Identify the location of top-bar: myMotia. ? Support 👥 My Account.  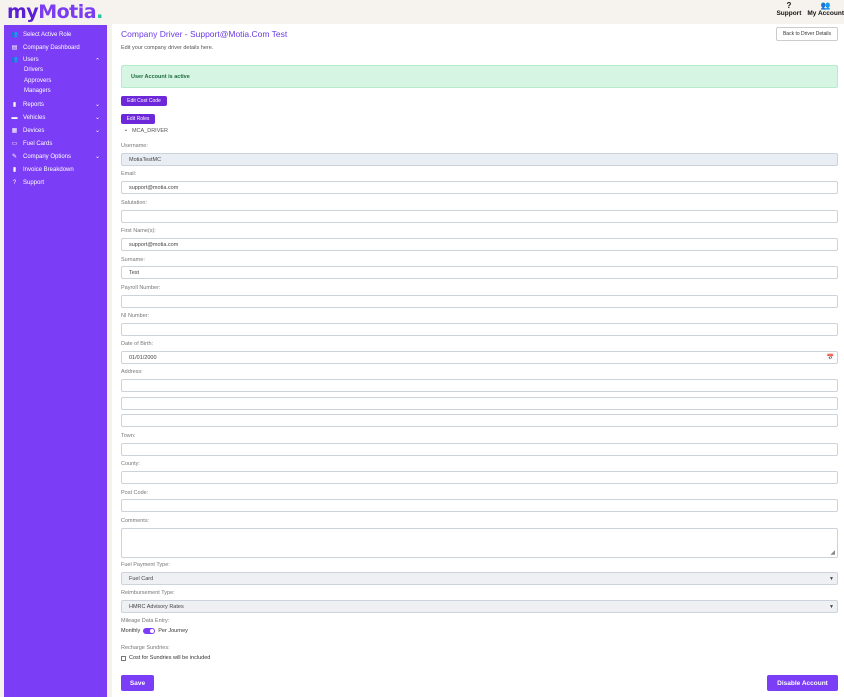
(422, 12).